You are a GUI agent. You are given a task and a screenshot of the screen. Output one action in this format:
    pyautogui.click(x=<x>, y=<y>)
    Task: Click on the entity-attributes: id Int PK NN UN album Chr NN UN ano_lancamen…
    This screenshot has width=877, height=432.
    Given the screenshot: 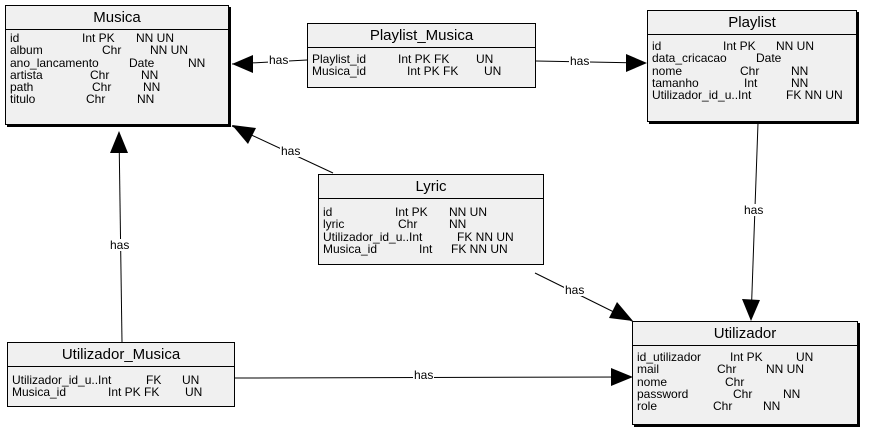 What is the action you would take?
    pyautogui.click(x=117, y=68)
    